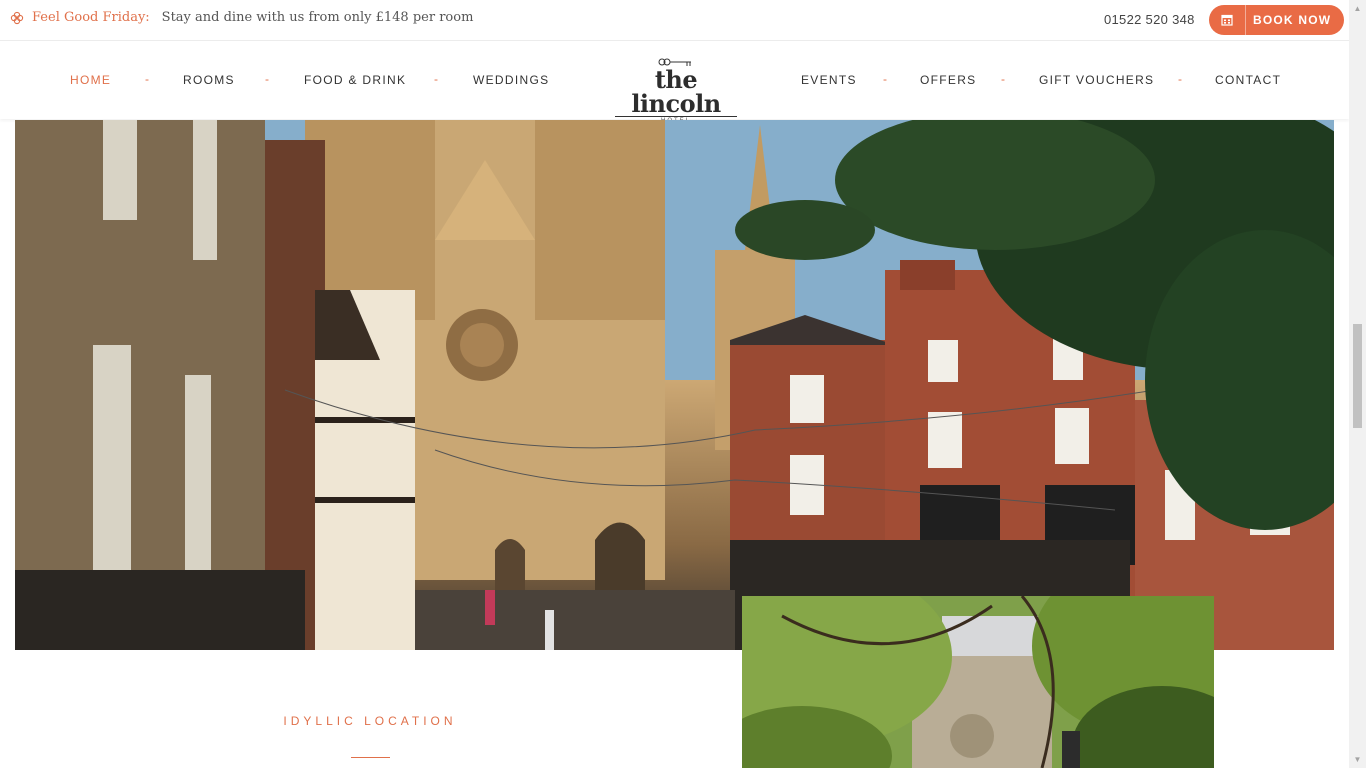 This screenshot has width=1366, height=768. Describe the element at coordinates (370, 757) in the screenshot. I see `section-divider` at that location.